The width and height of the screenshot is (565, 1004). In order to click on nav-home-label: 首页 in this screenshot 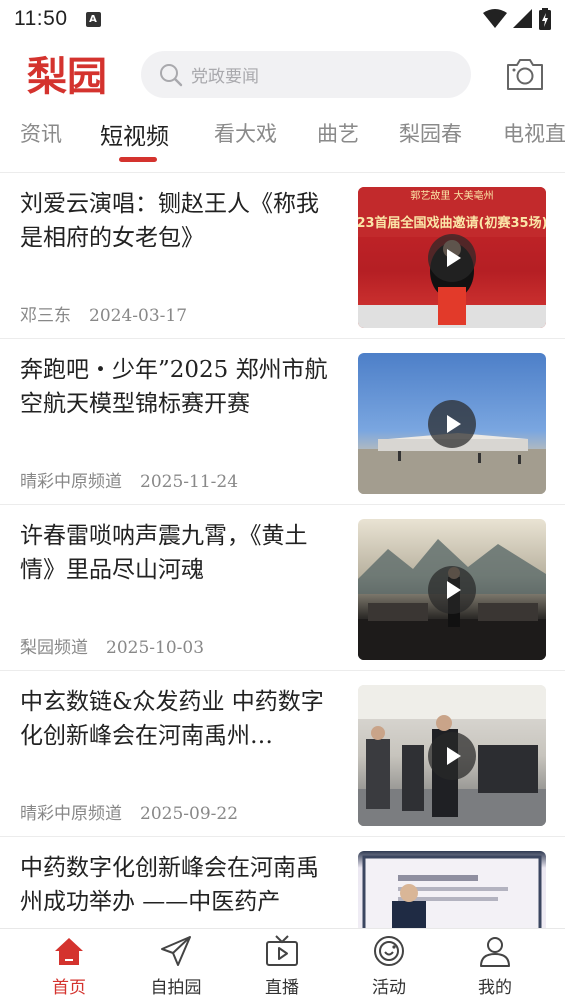, I will do `click(69, 988)`.